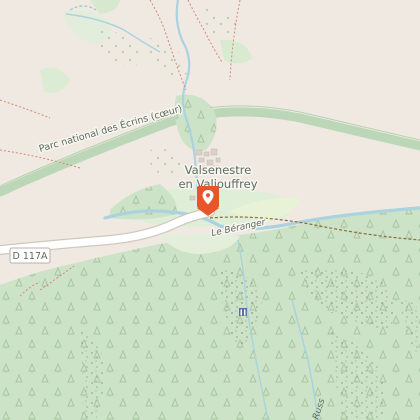  I want to click on road-label: D 117A, so click(30, 256).